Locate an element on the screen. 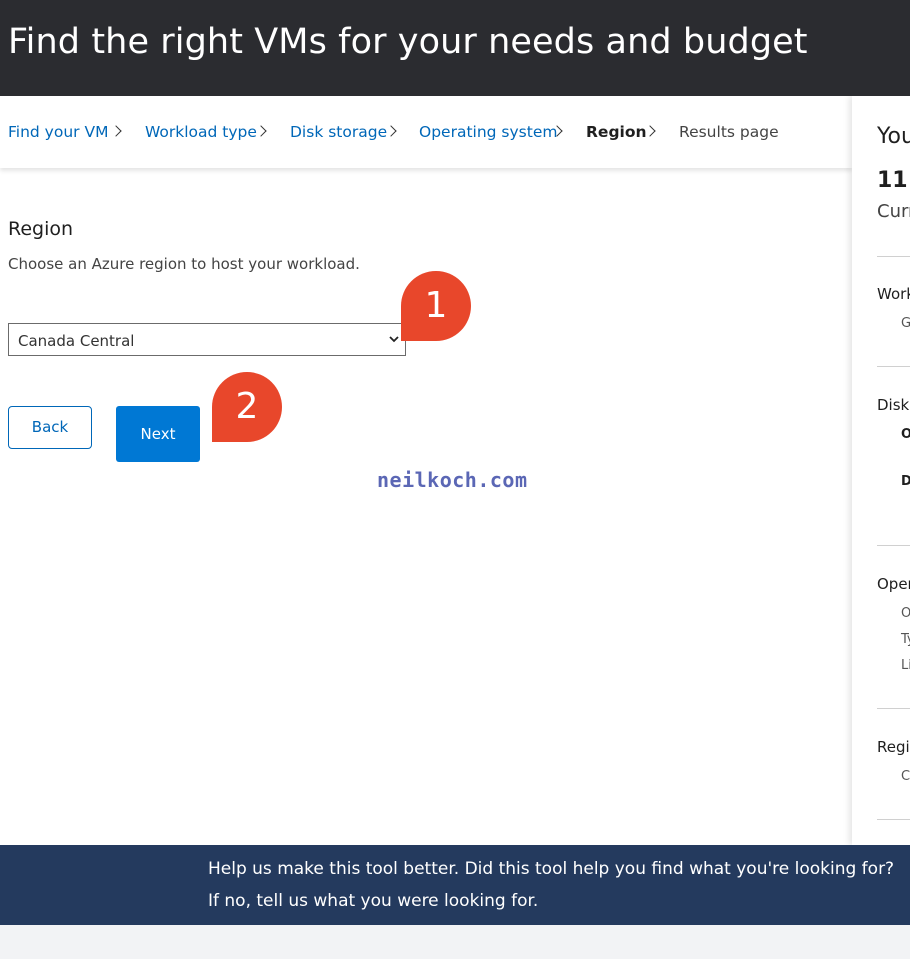  summary-section-region: Regi is located at coordinates (893, 747).